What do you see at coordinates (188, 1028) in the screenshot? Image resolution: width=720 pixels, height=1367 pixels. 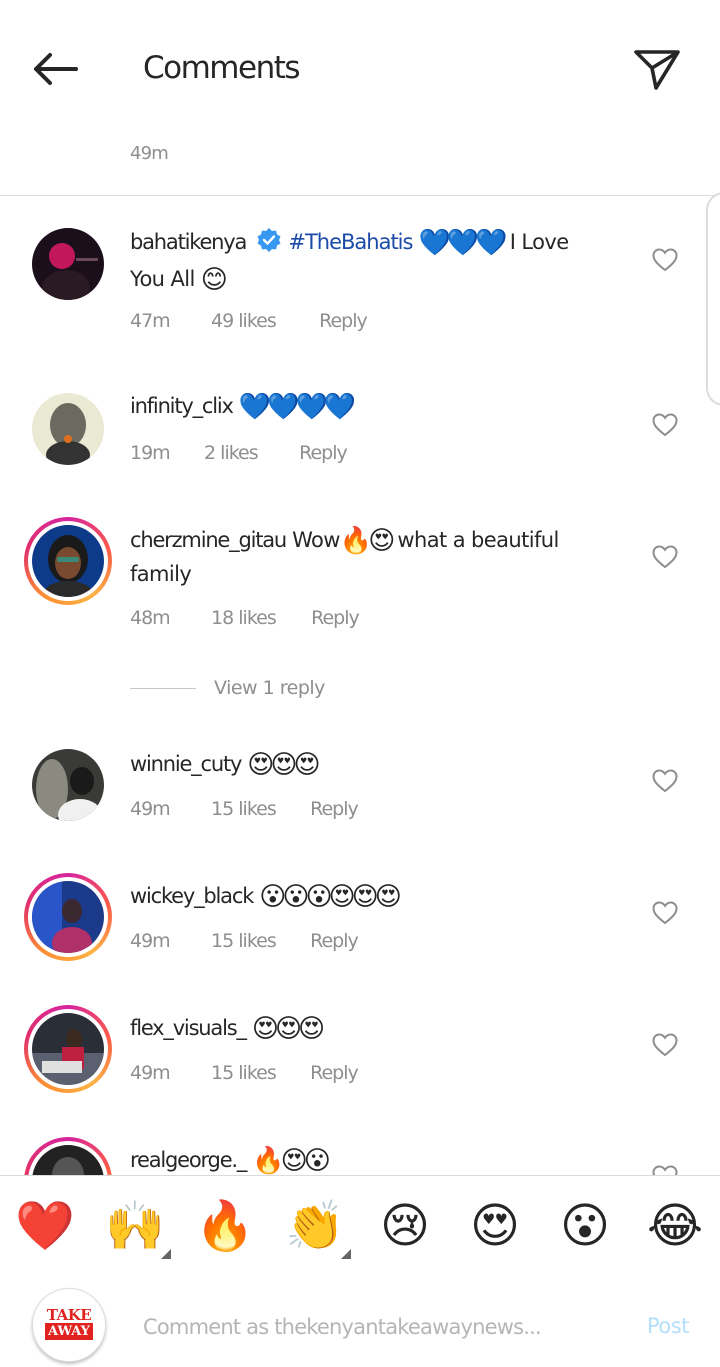 I see `comment-username: flex_visuals_` at bounding box center [188, 1028].